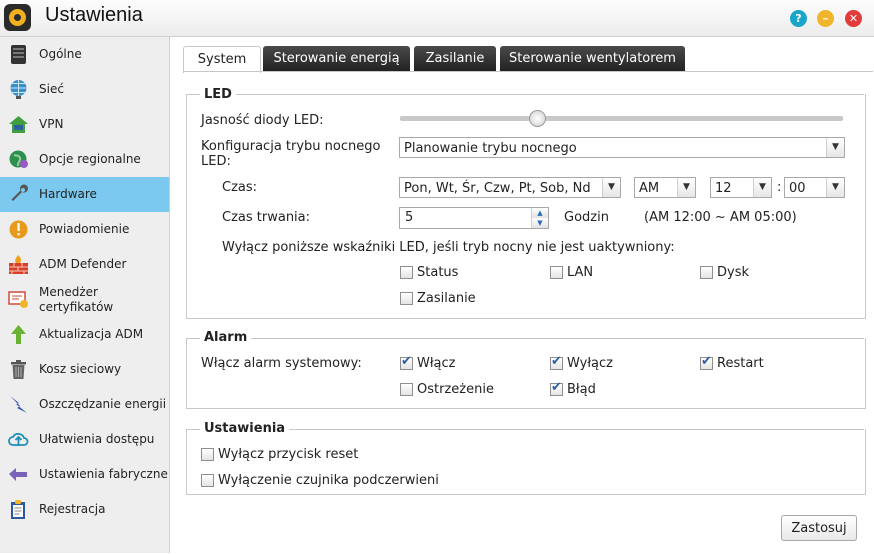 Image resolution: width=874 pixels, height=554 pixels. What do you see at coordinates (706, 272) in the screenshot?
I see `disk-checkbox` at bounding box center [706, 272].